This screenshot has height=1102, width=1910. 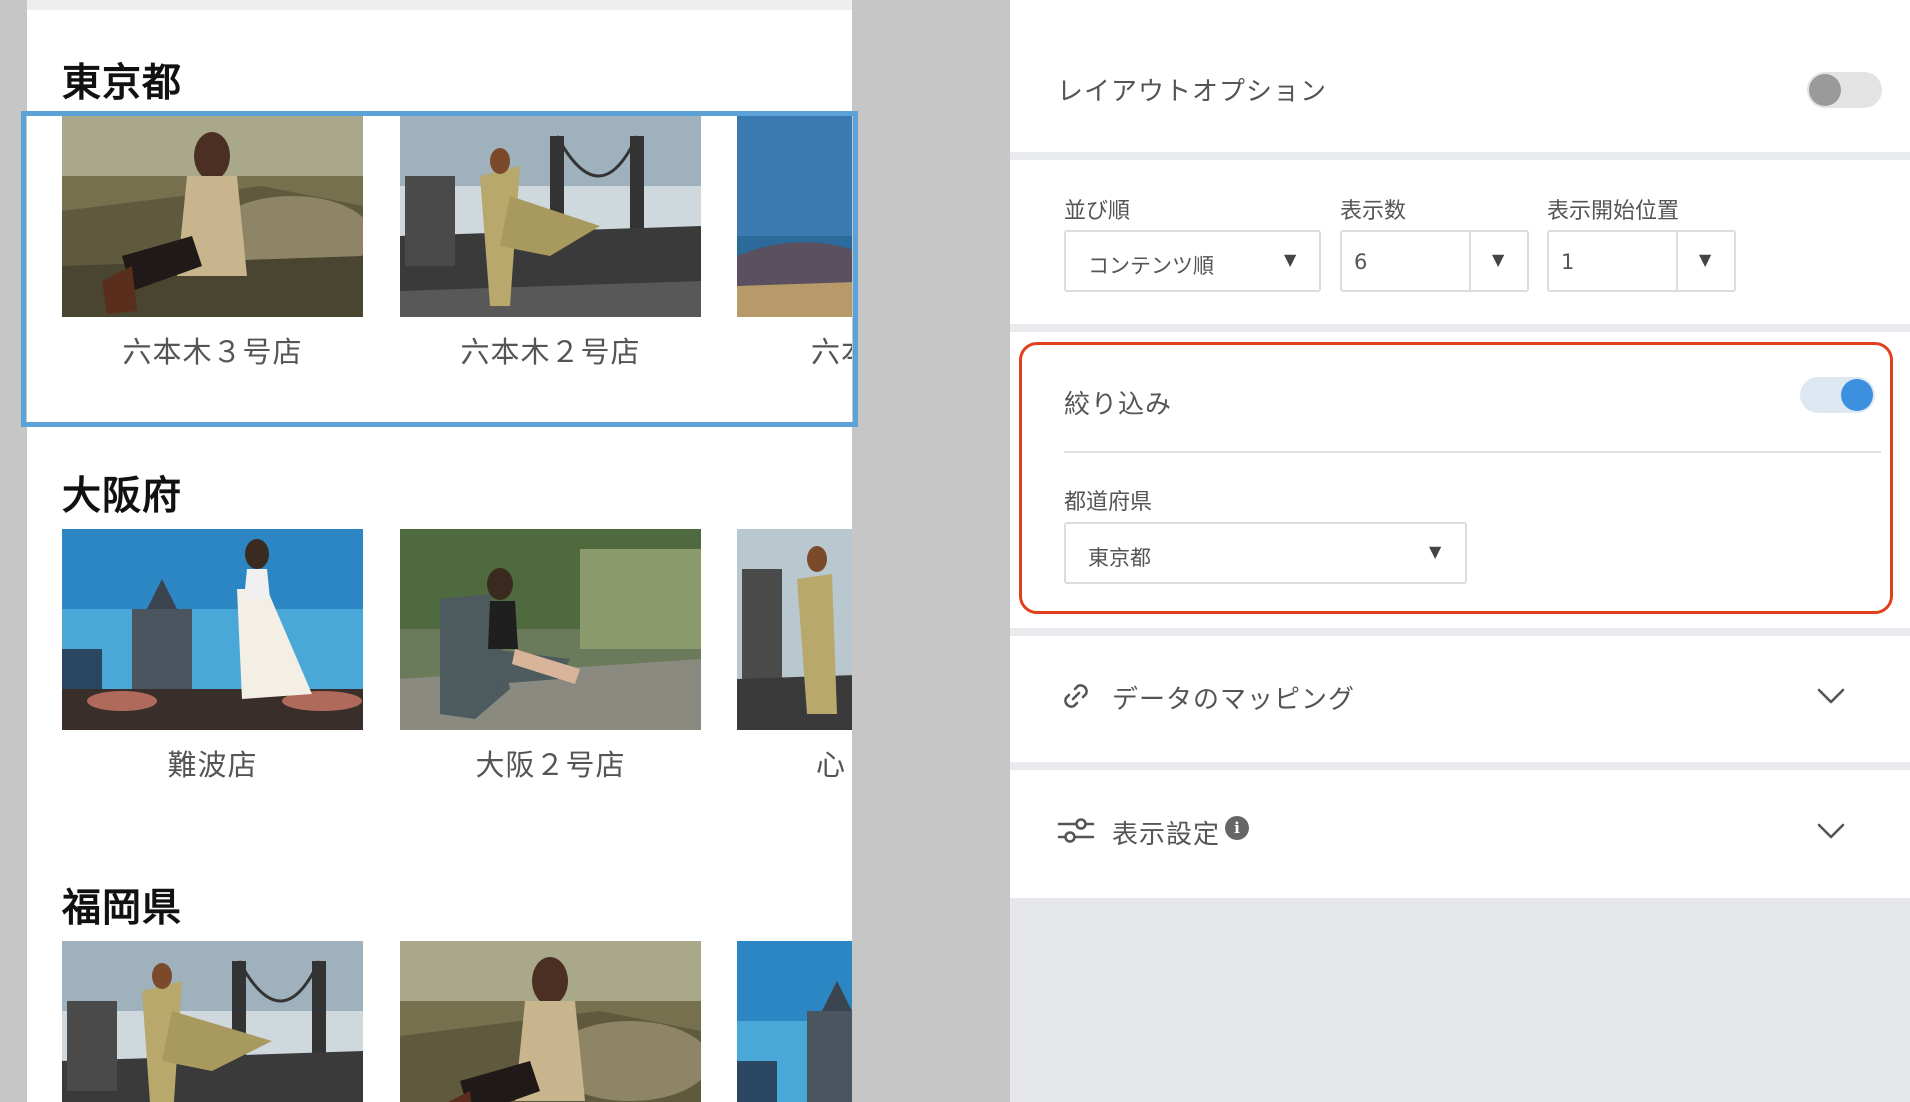 What do you see at coordinates (1460, 76) in the screenshot?
I see `layout-option-card: レイアウトオプション` at bounding box center [1460, 76].